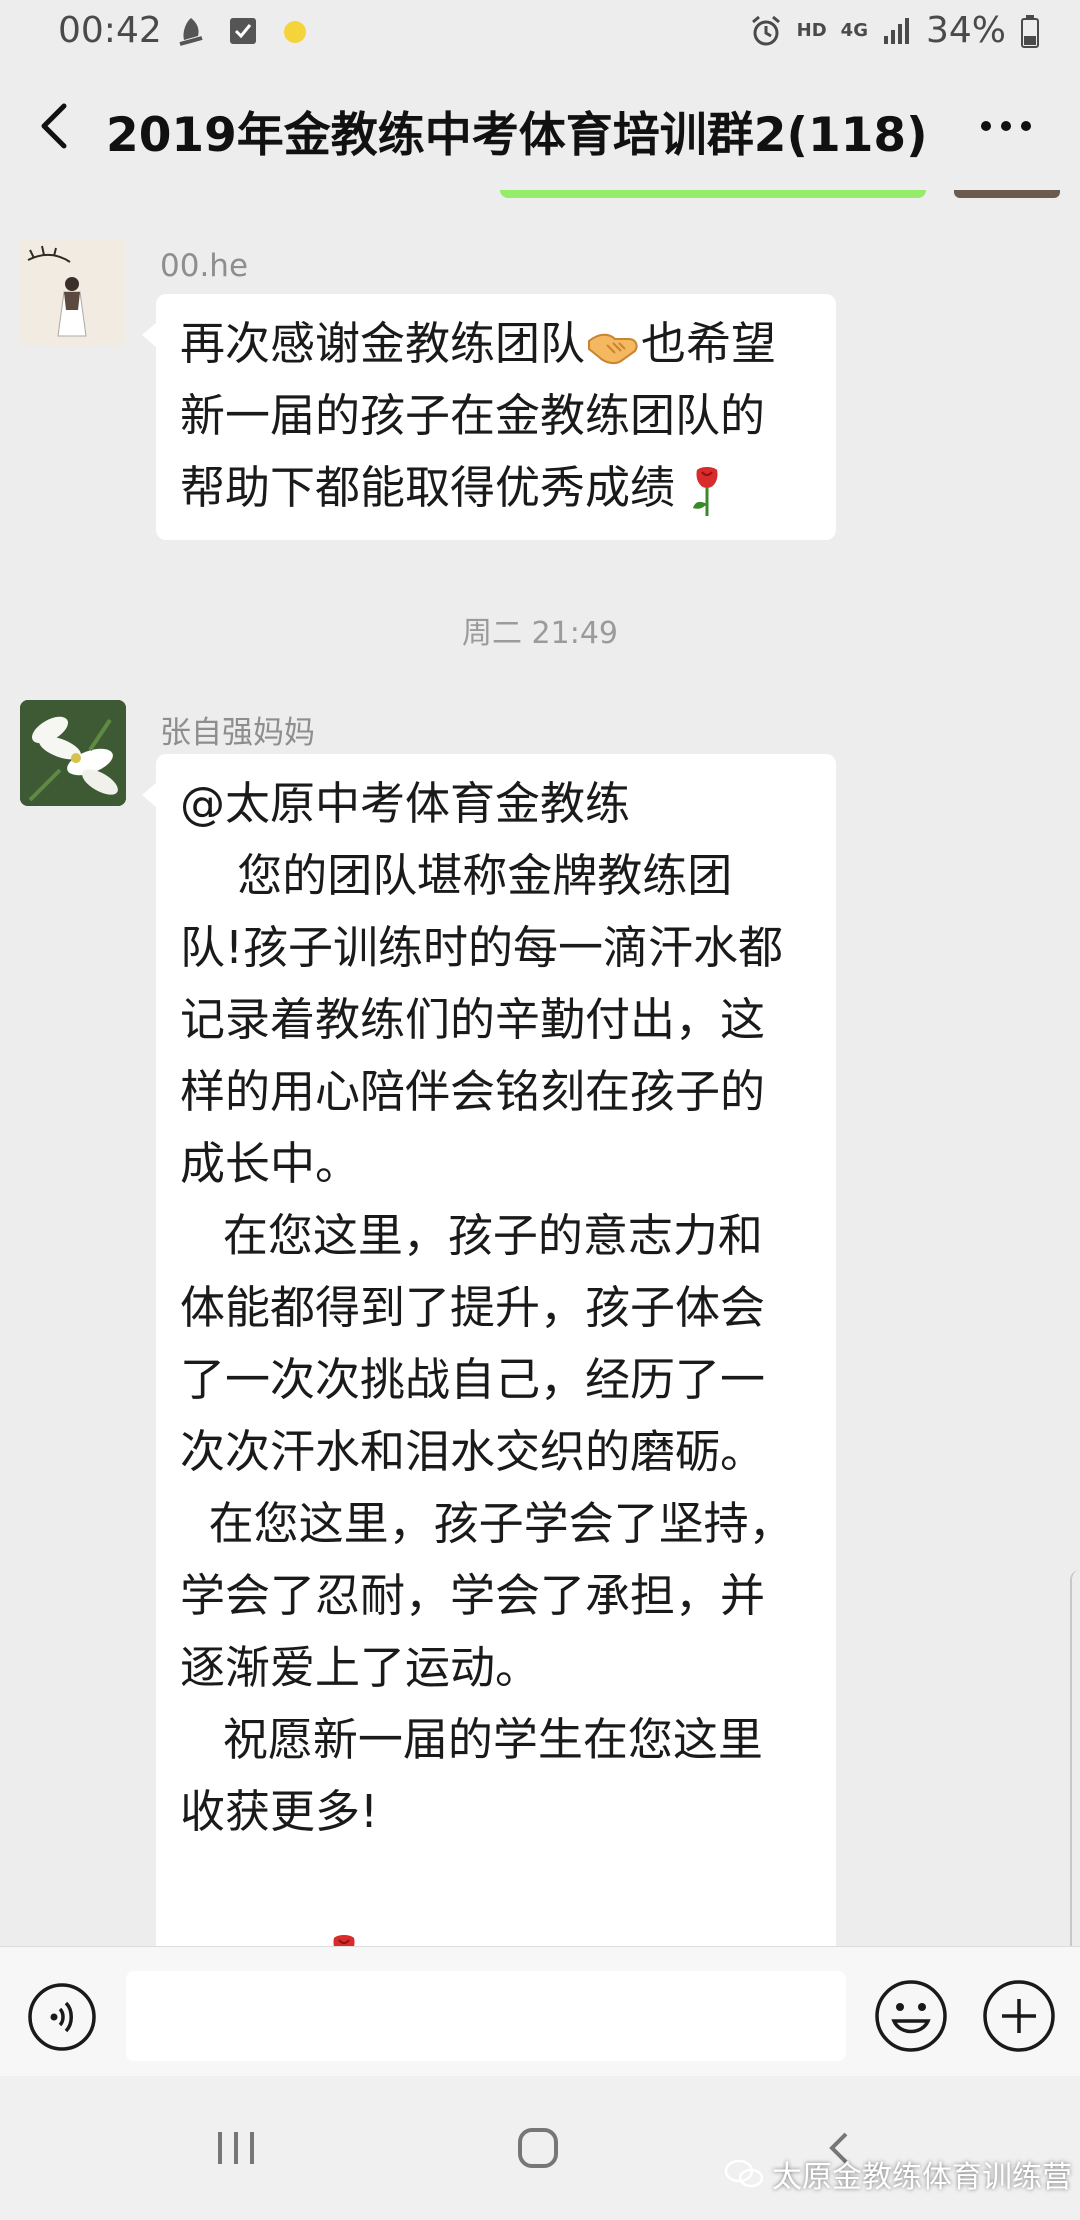 The height and width of the screenshot is (2220, 1080). Describe the element at coordinates (473, 1307) in the screenshot. I see `message-line: 体能都得到了提升，孩子体会` at that location.